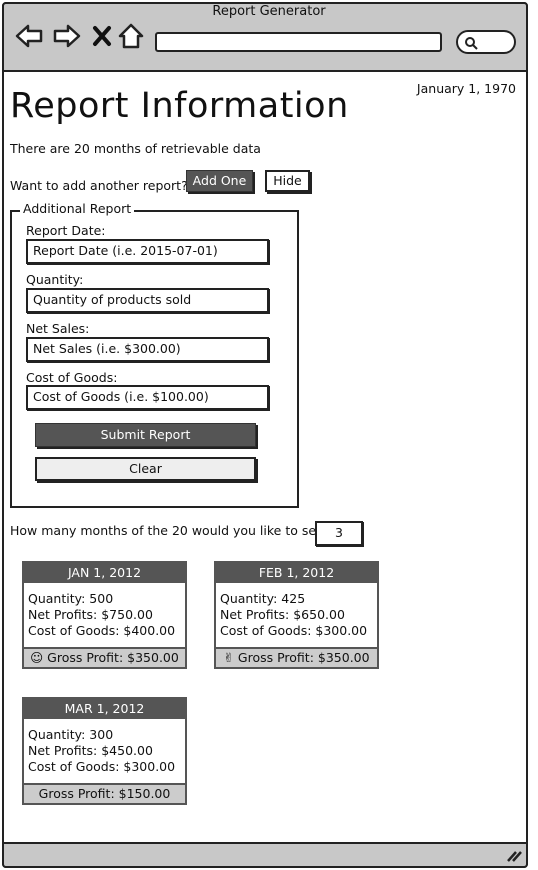 The image size is (538, 870). Describe the element at coordinates (219, 181) in the screenshot. I see `add-one-button: Add One` at that location.